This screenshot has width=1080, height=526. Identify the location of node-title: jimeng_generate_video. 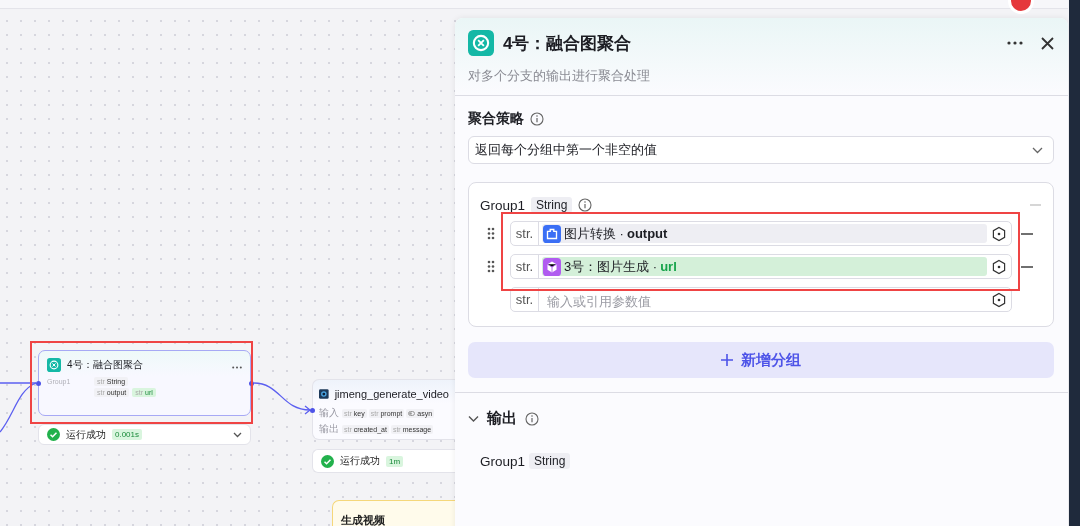
(391, 394).